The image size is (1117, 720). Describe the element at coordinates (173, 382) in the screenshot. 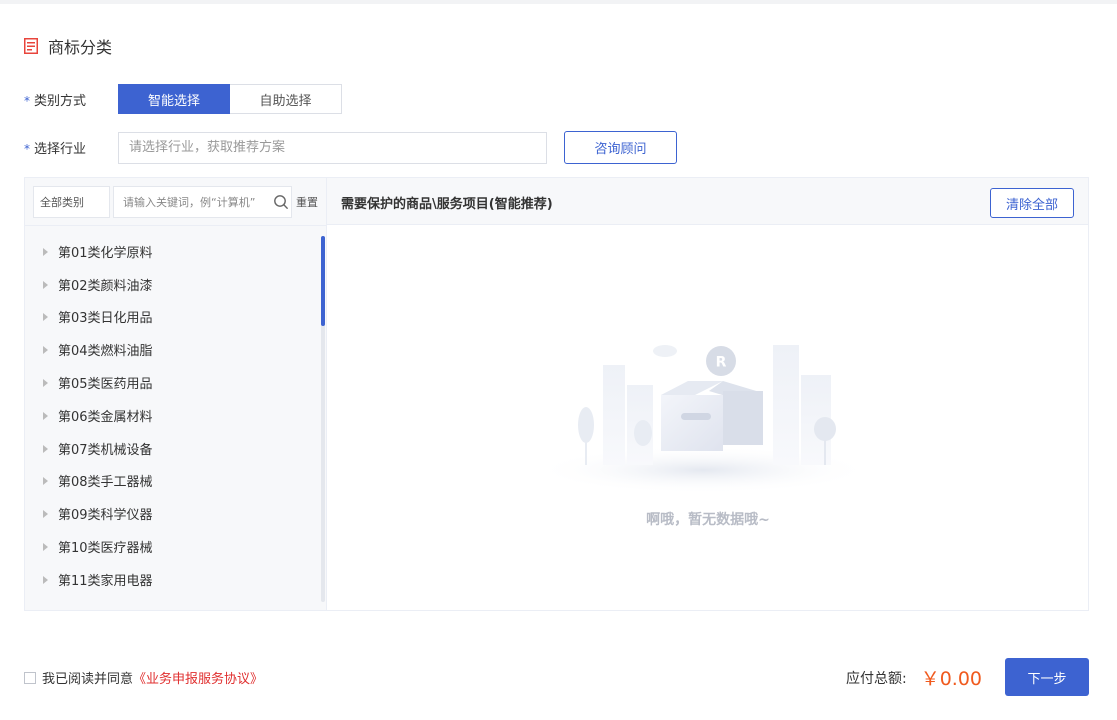

I see `category-item: 第05类医药用品` at that location.